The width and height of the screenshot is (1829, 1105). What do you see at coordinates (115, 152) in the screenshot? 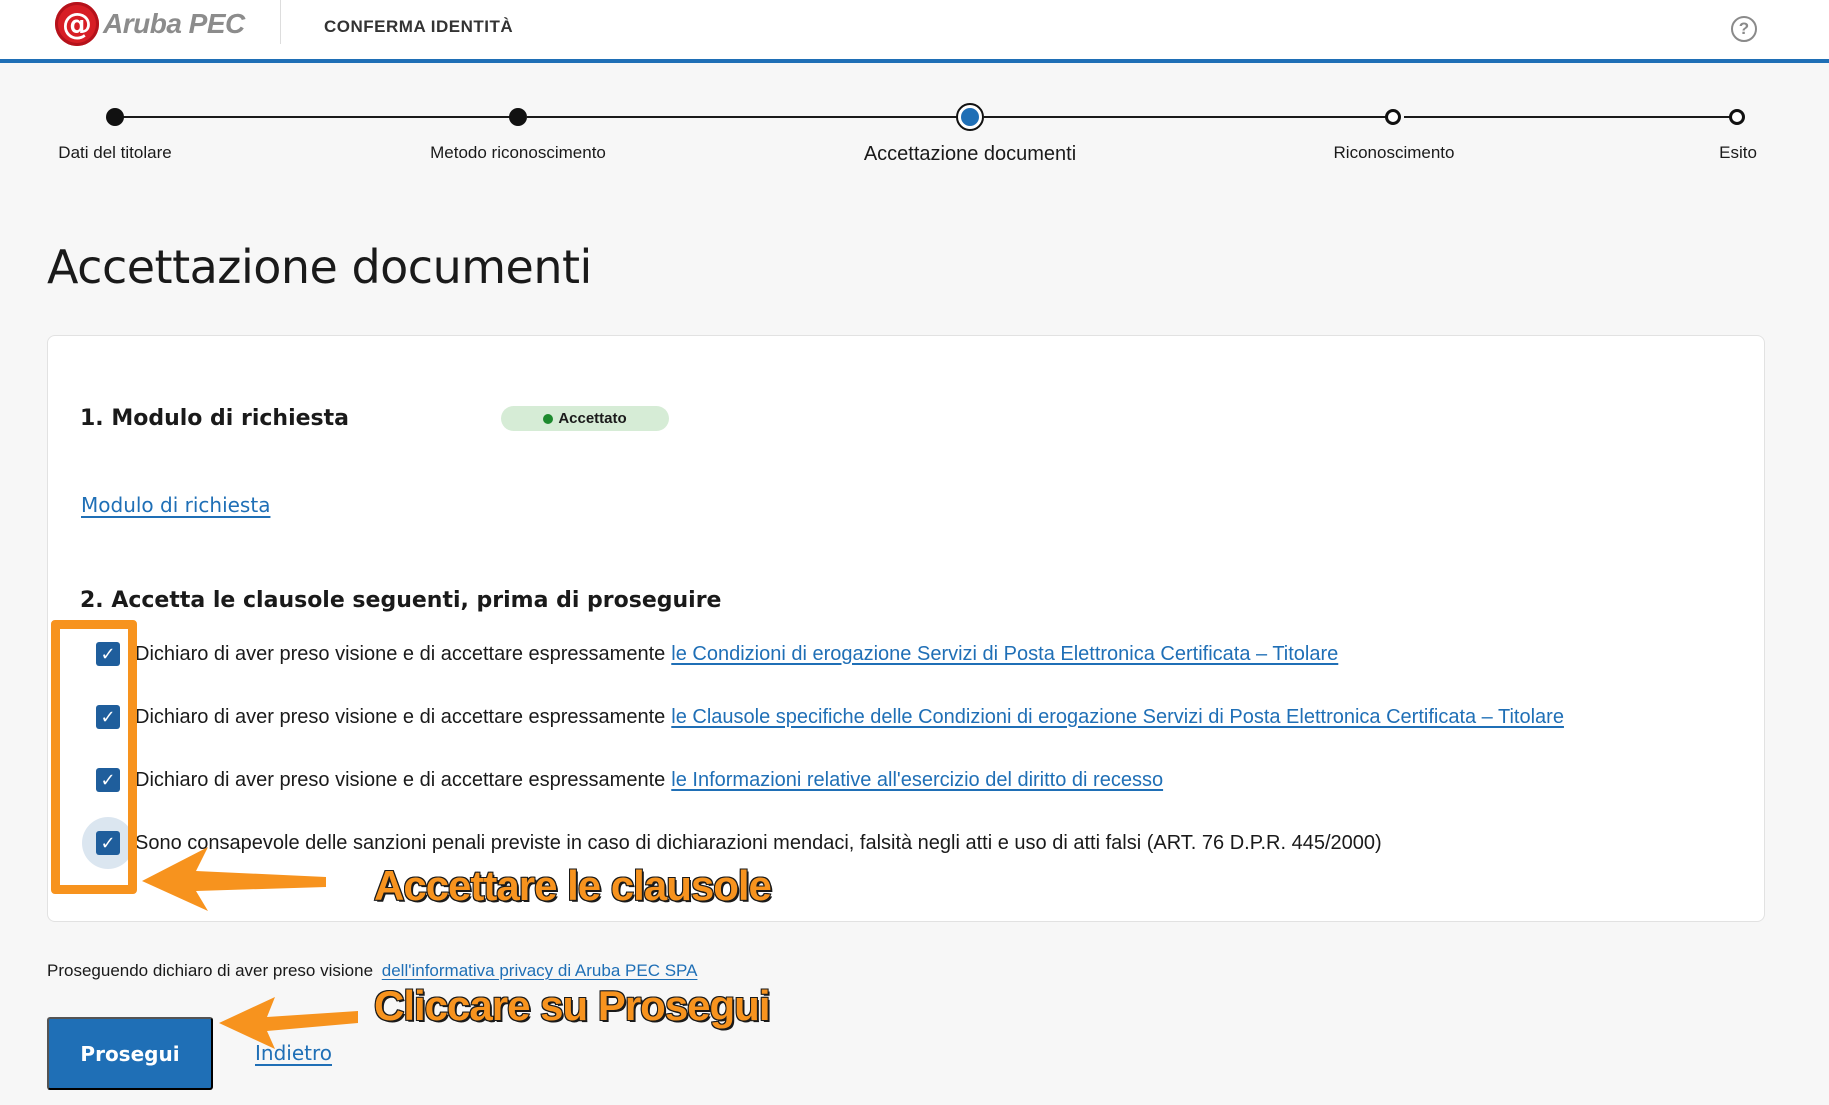
I see `step-label-dati-titolare: Dati del titolare` at bounding box center [115, 152].